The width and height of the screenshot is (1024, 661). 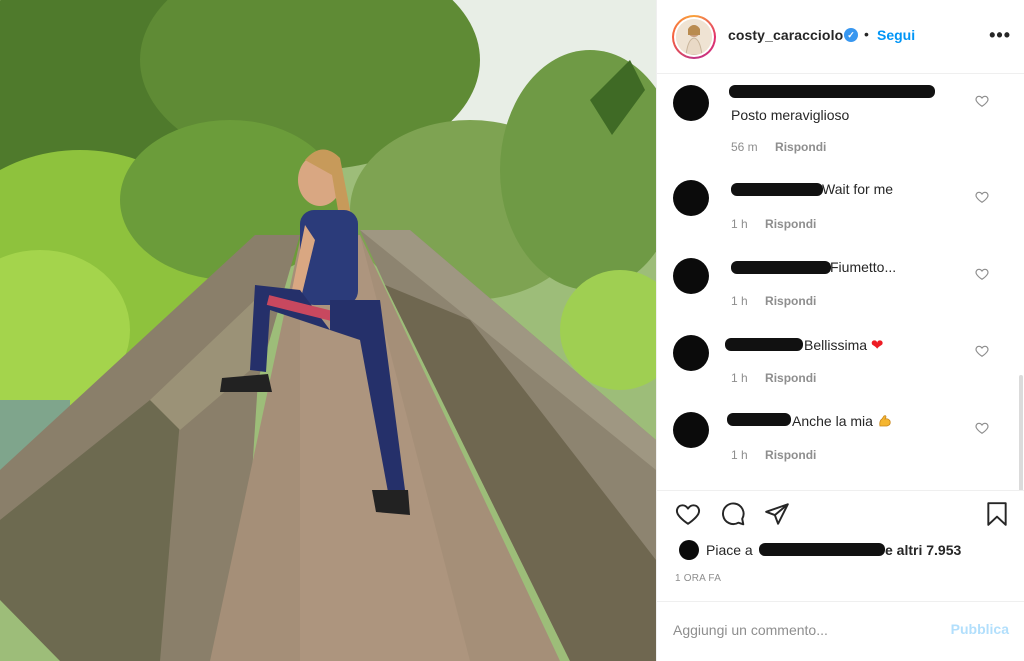 What do you see at coordinates (997, 514) in the screenshot?
I see `bookmark-icon` at bounding box center [997, 514].